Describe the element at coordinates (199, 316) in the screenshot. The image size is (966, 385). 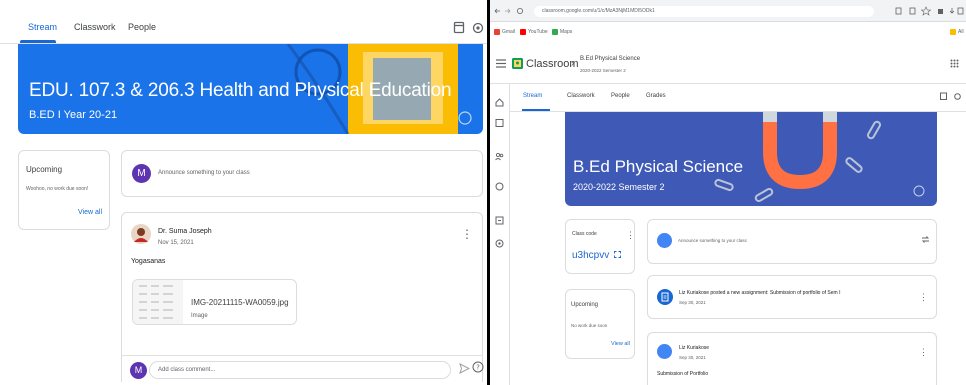
I see `attachment-type: Image` at that location.